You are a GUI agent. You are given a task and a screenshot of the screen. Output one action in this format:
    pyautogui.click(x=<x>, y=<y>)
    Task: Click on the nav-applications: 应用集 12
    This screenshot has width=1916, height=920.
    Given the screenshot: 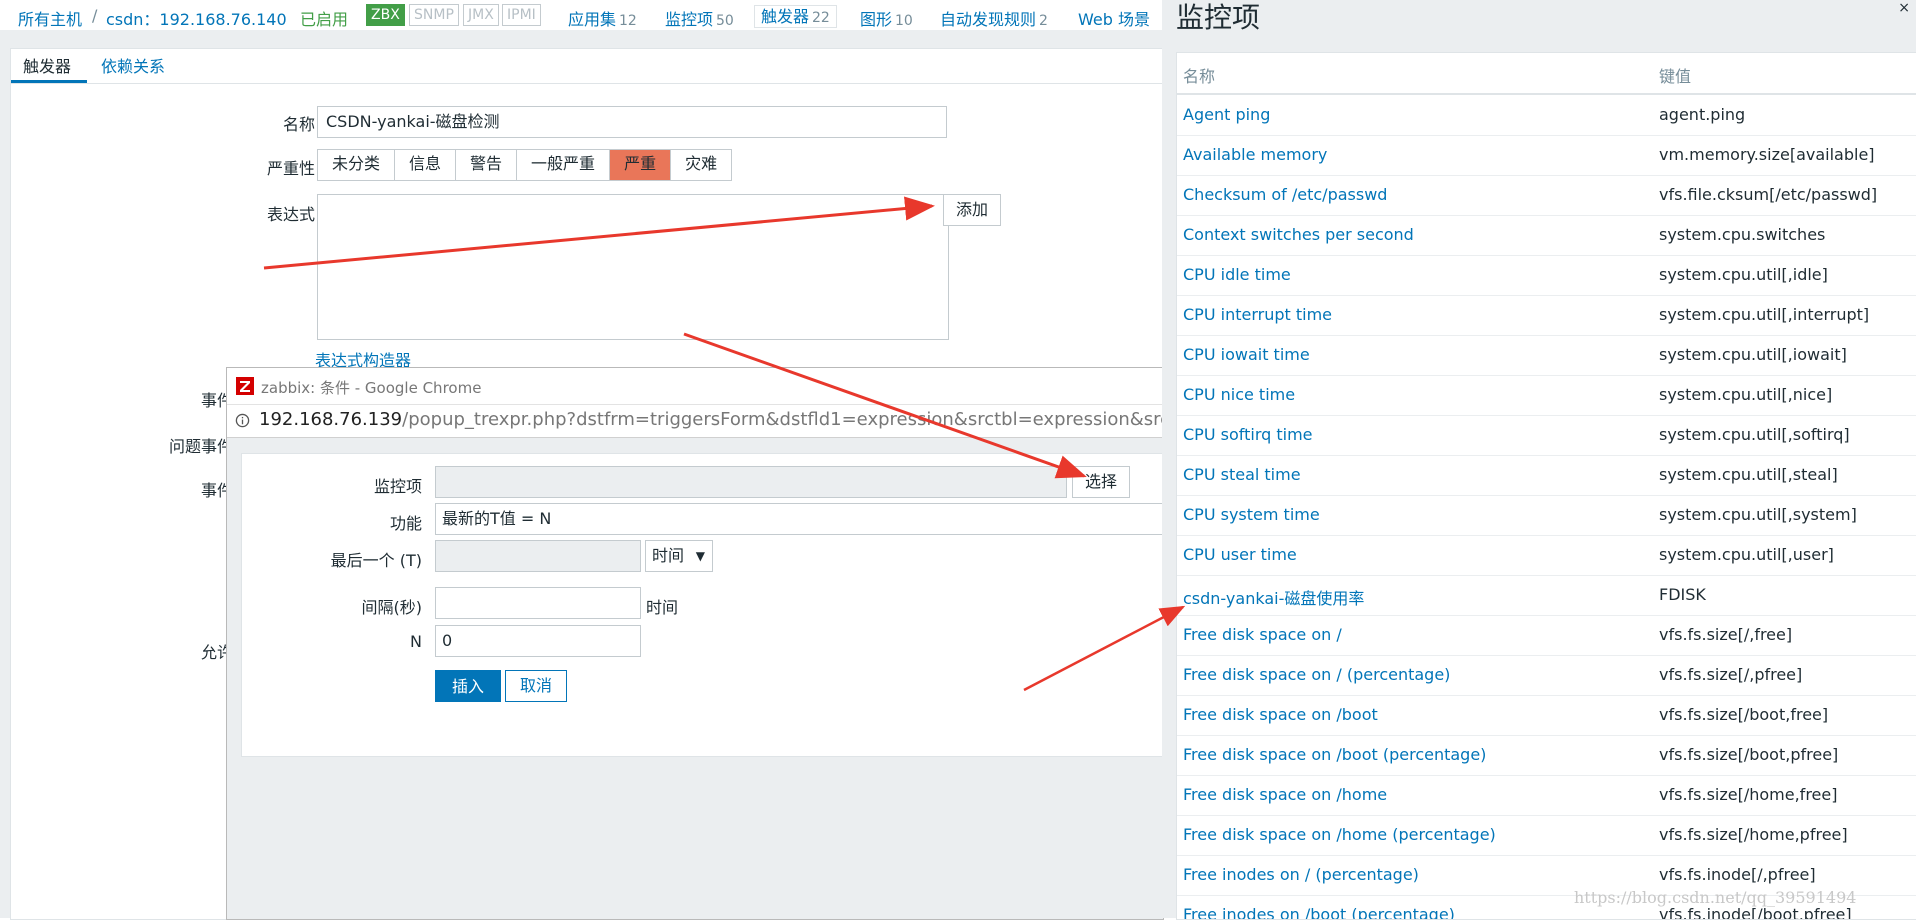 What is the action you would take?
    pyautogui.click(x=602, y=18)
    